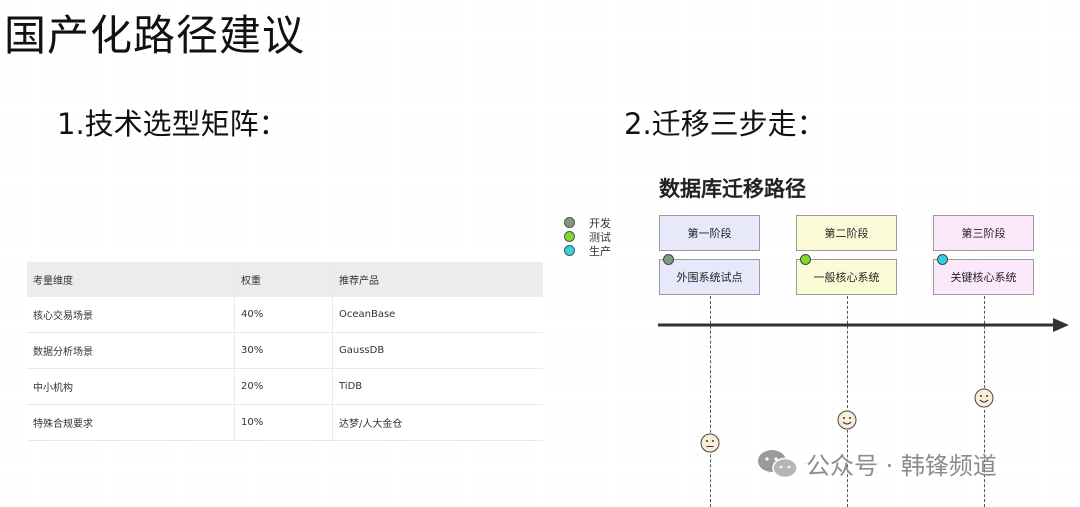 Image resolution: width=1080 pixels, height=507 pixels. I want to click on table-cell: 中小机构, so click(53, 388).